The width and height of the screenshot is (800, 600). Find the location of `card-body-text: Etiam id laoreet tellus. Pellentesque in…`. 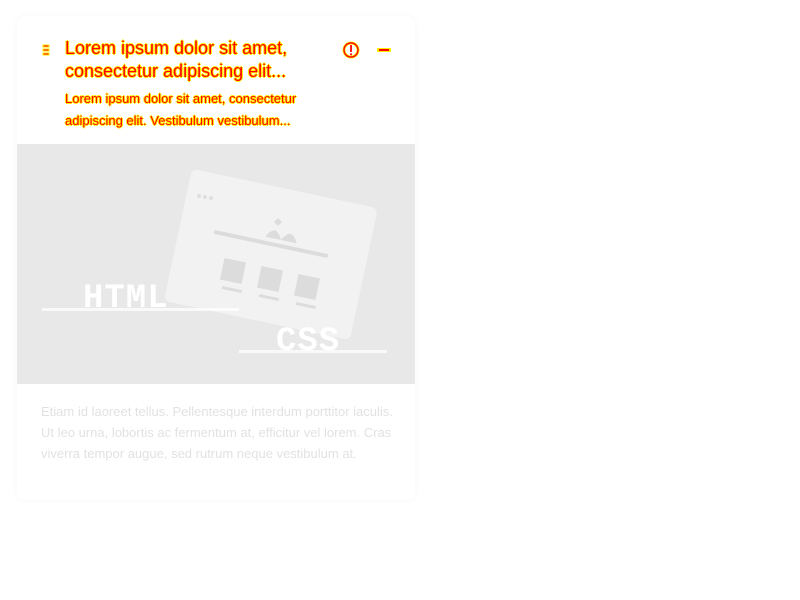

card-body-text: Etiam id laoreet tellus. Pellentesque in… is located at coordinates (217, 432).